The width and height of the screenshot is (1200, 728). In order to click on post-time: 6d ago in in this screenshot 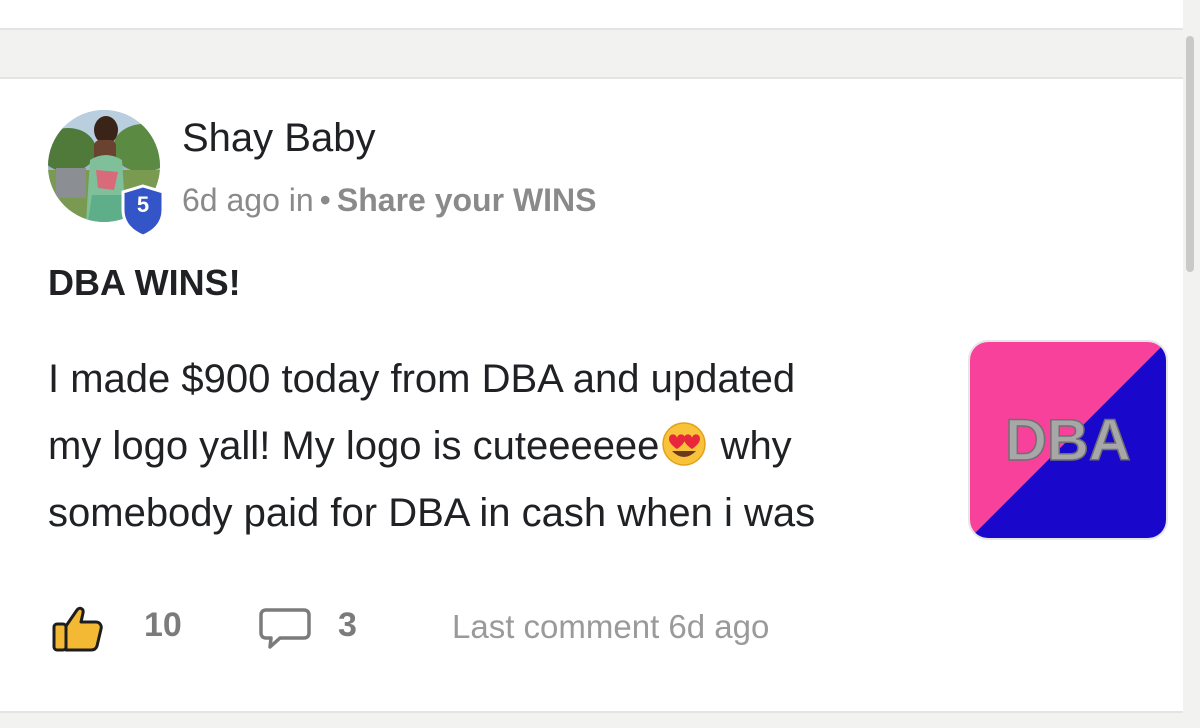, I will do `click(248, 200)`.